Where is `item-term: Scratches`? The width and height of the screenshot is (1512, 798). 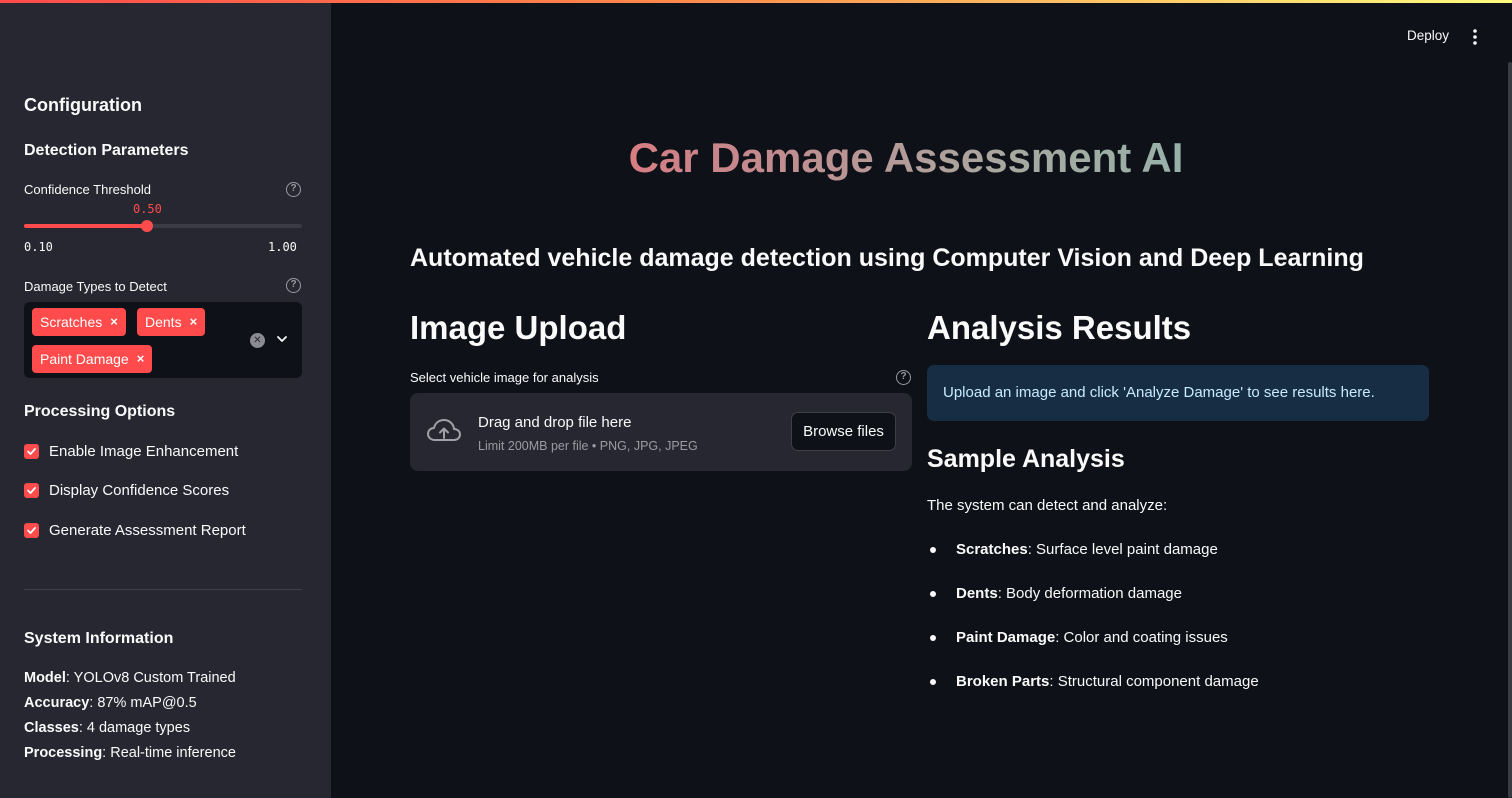 item-term: Scratches is located at coordinates (992, 549).